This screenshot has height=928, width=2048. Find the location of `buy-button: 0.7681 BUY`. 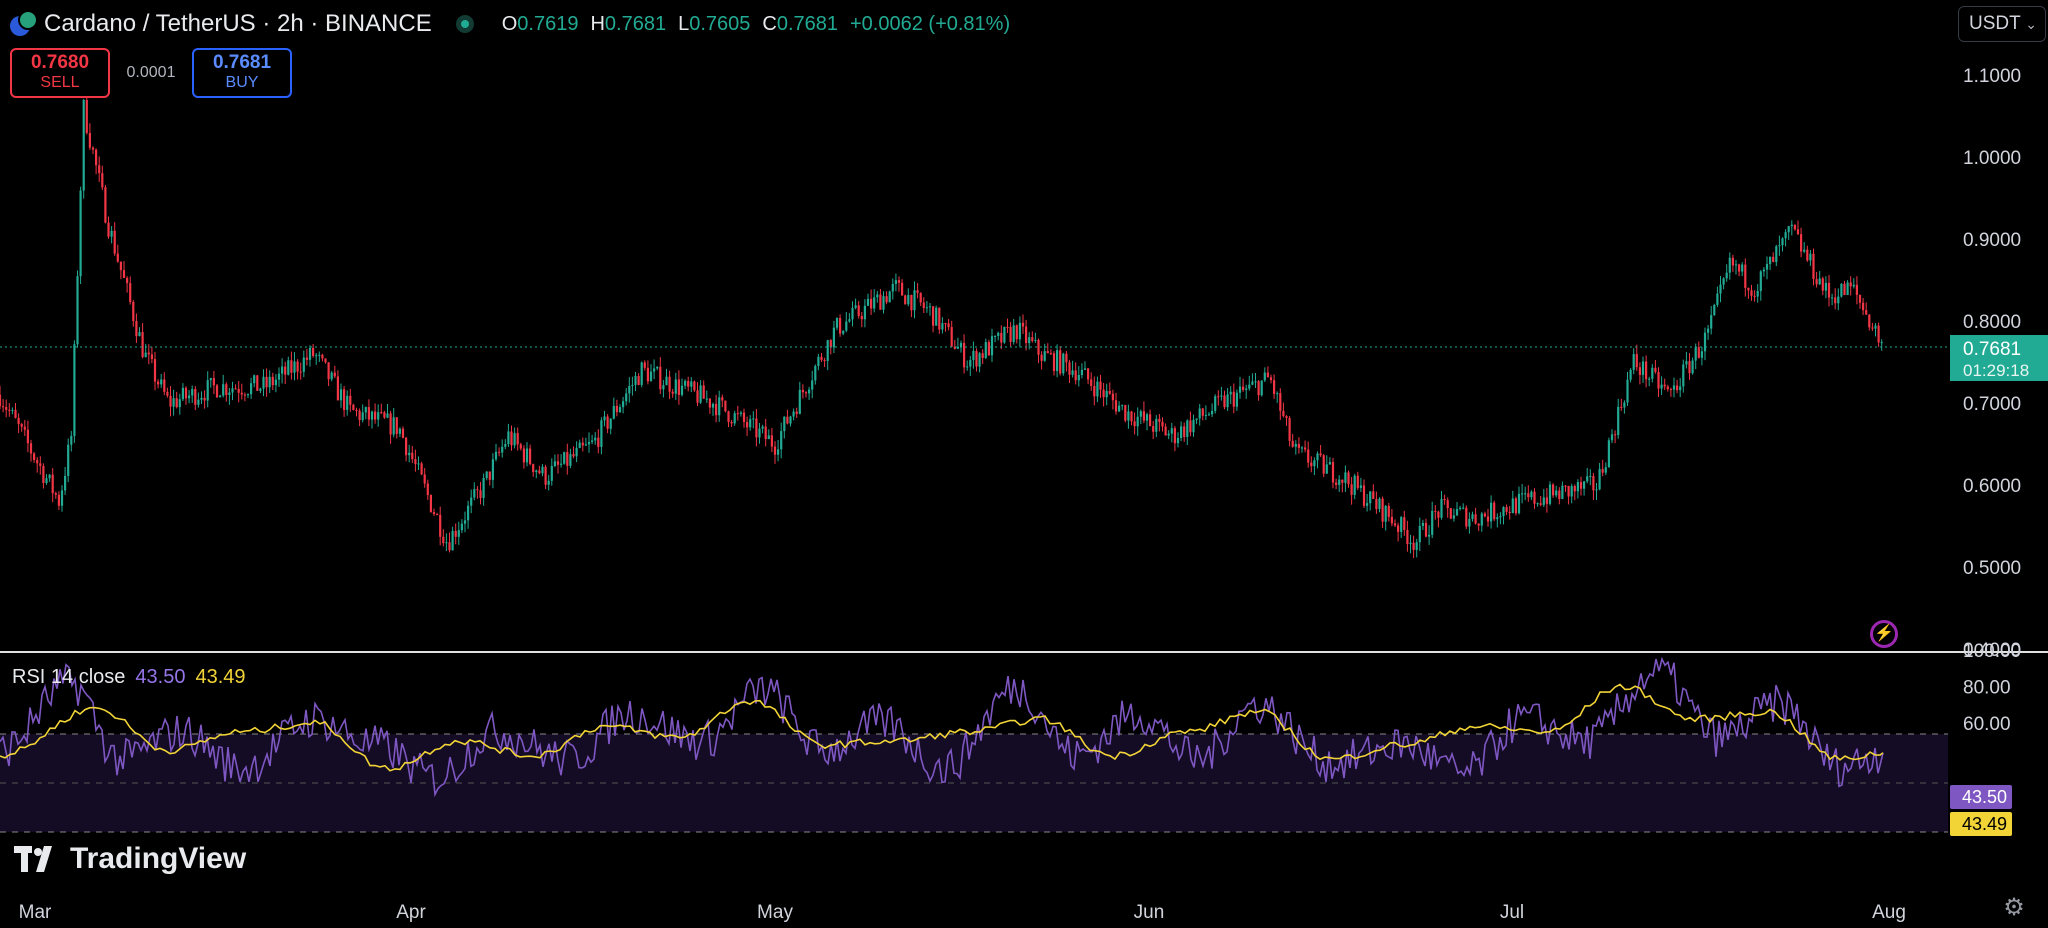

buy-button: 0.7681 BUY is located at coordinates (242, 73).